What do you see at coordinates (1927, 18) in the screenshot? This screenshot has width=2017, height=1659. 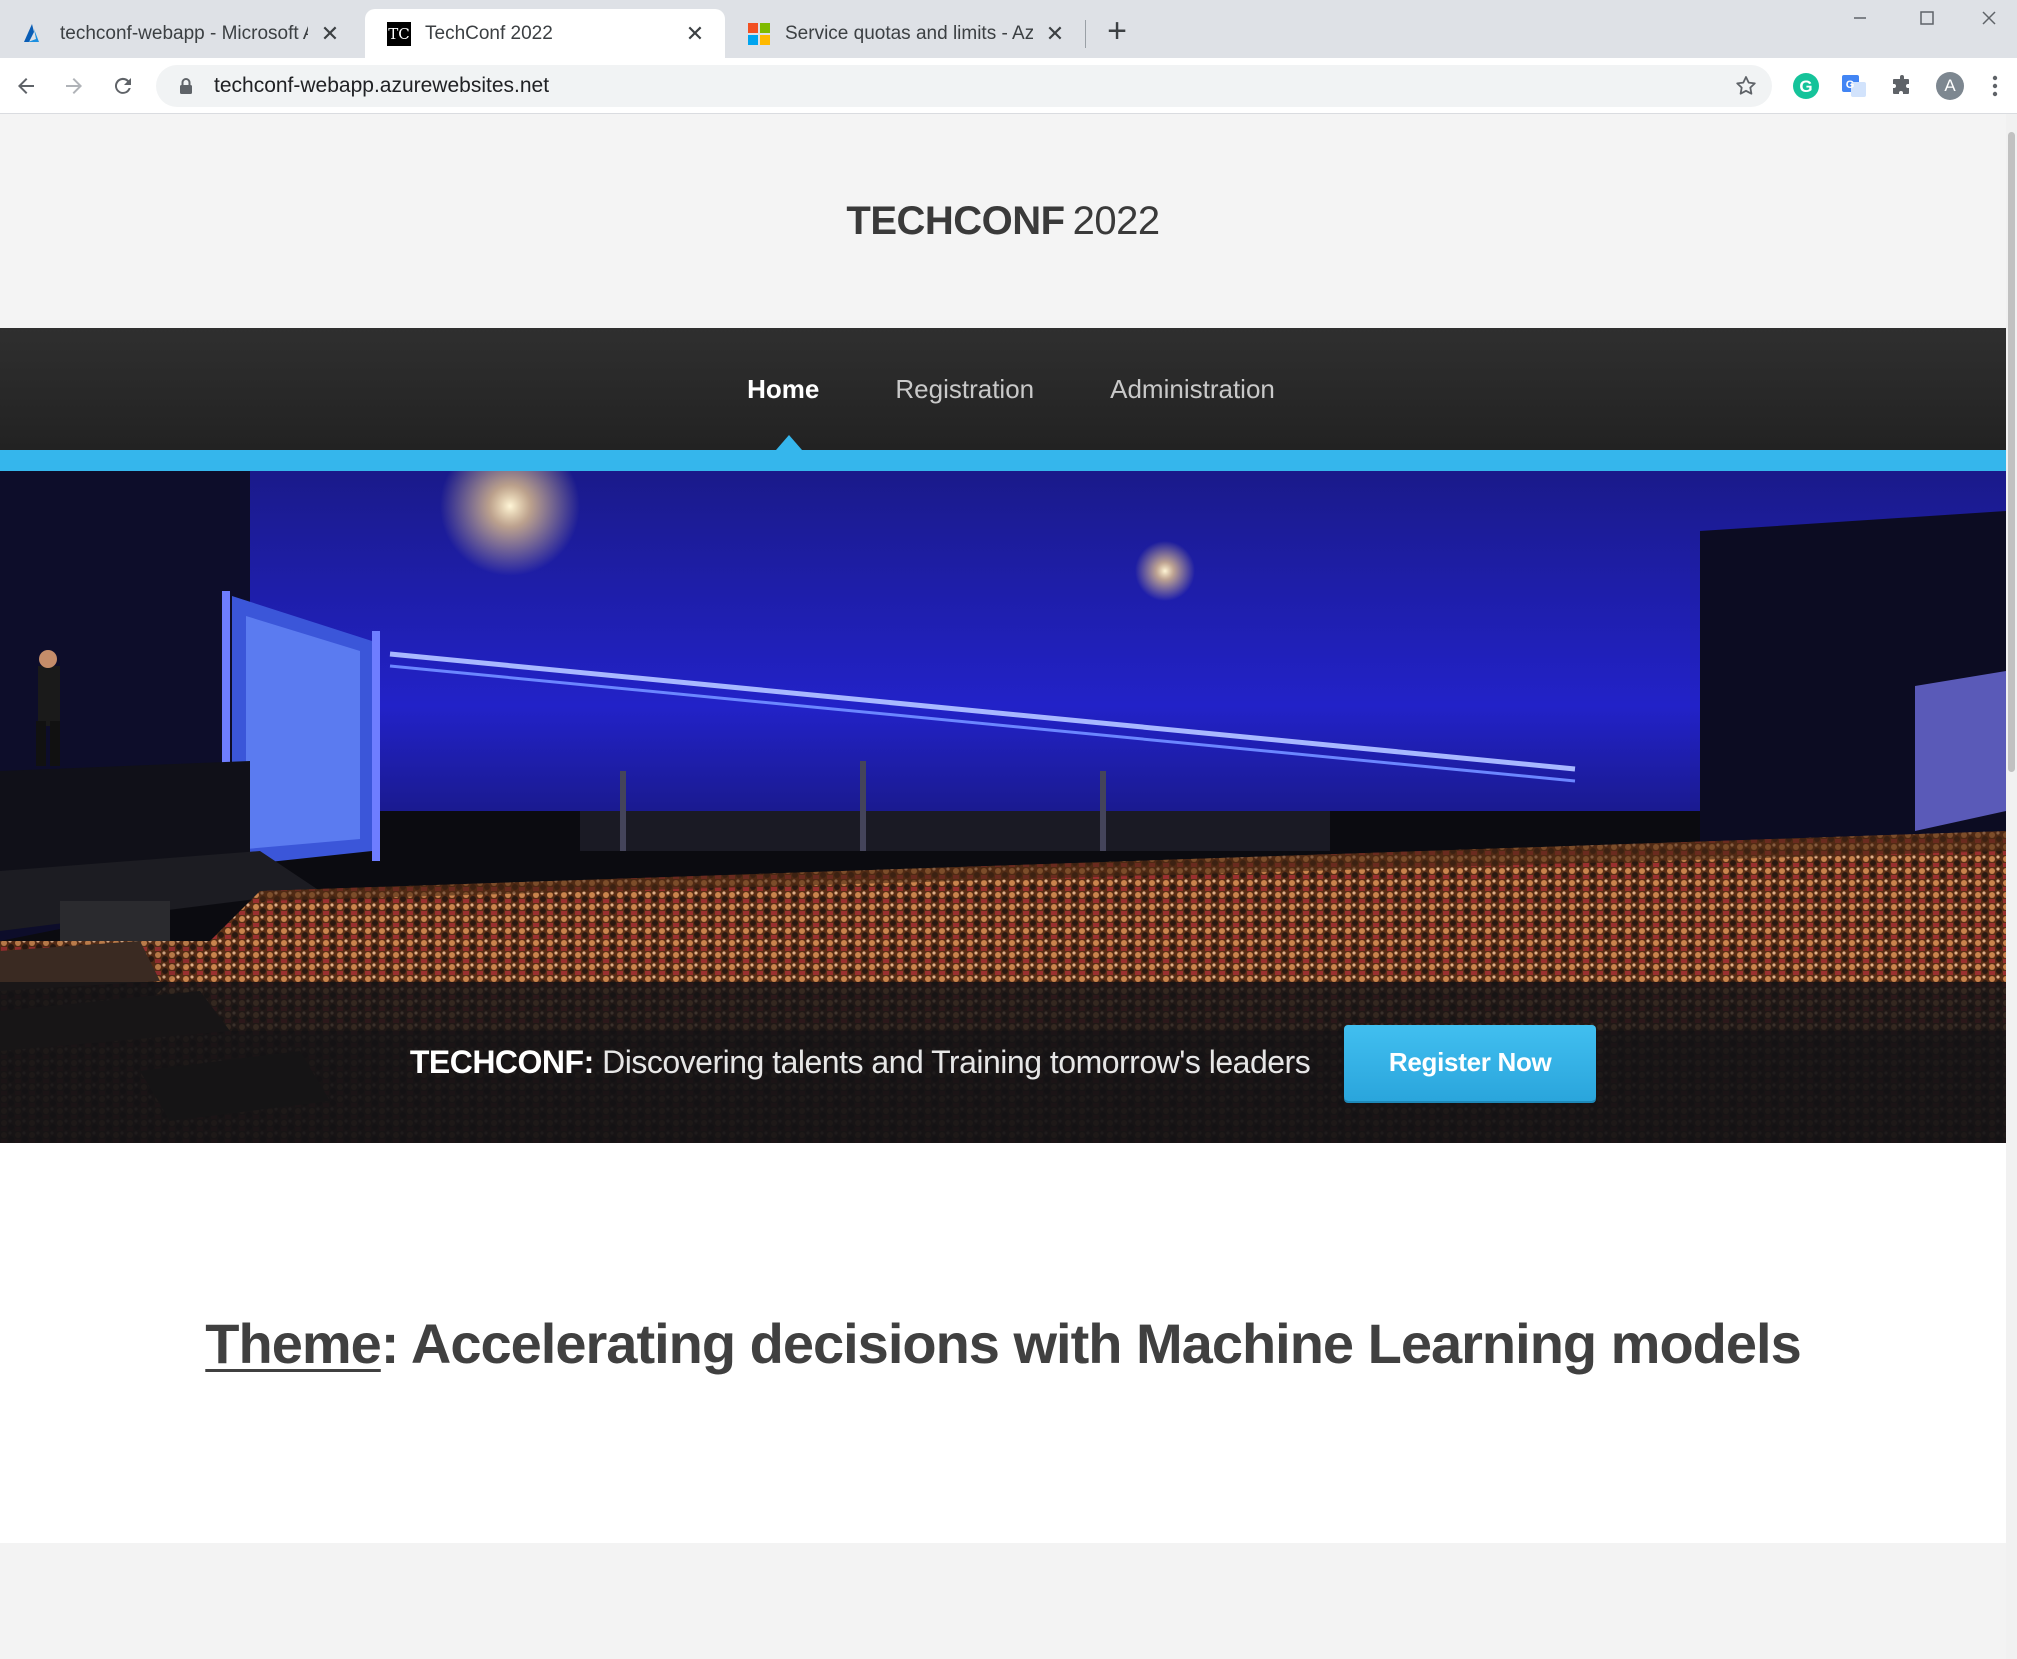 I see `maximize-window-button` at bounding box center [1927, 18].